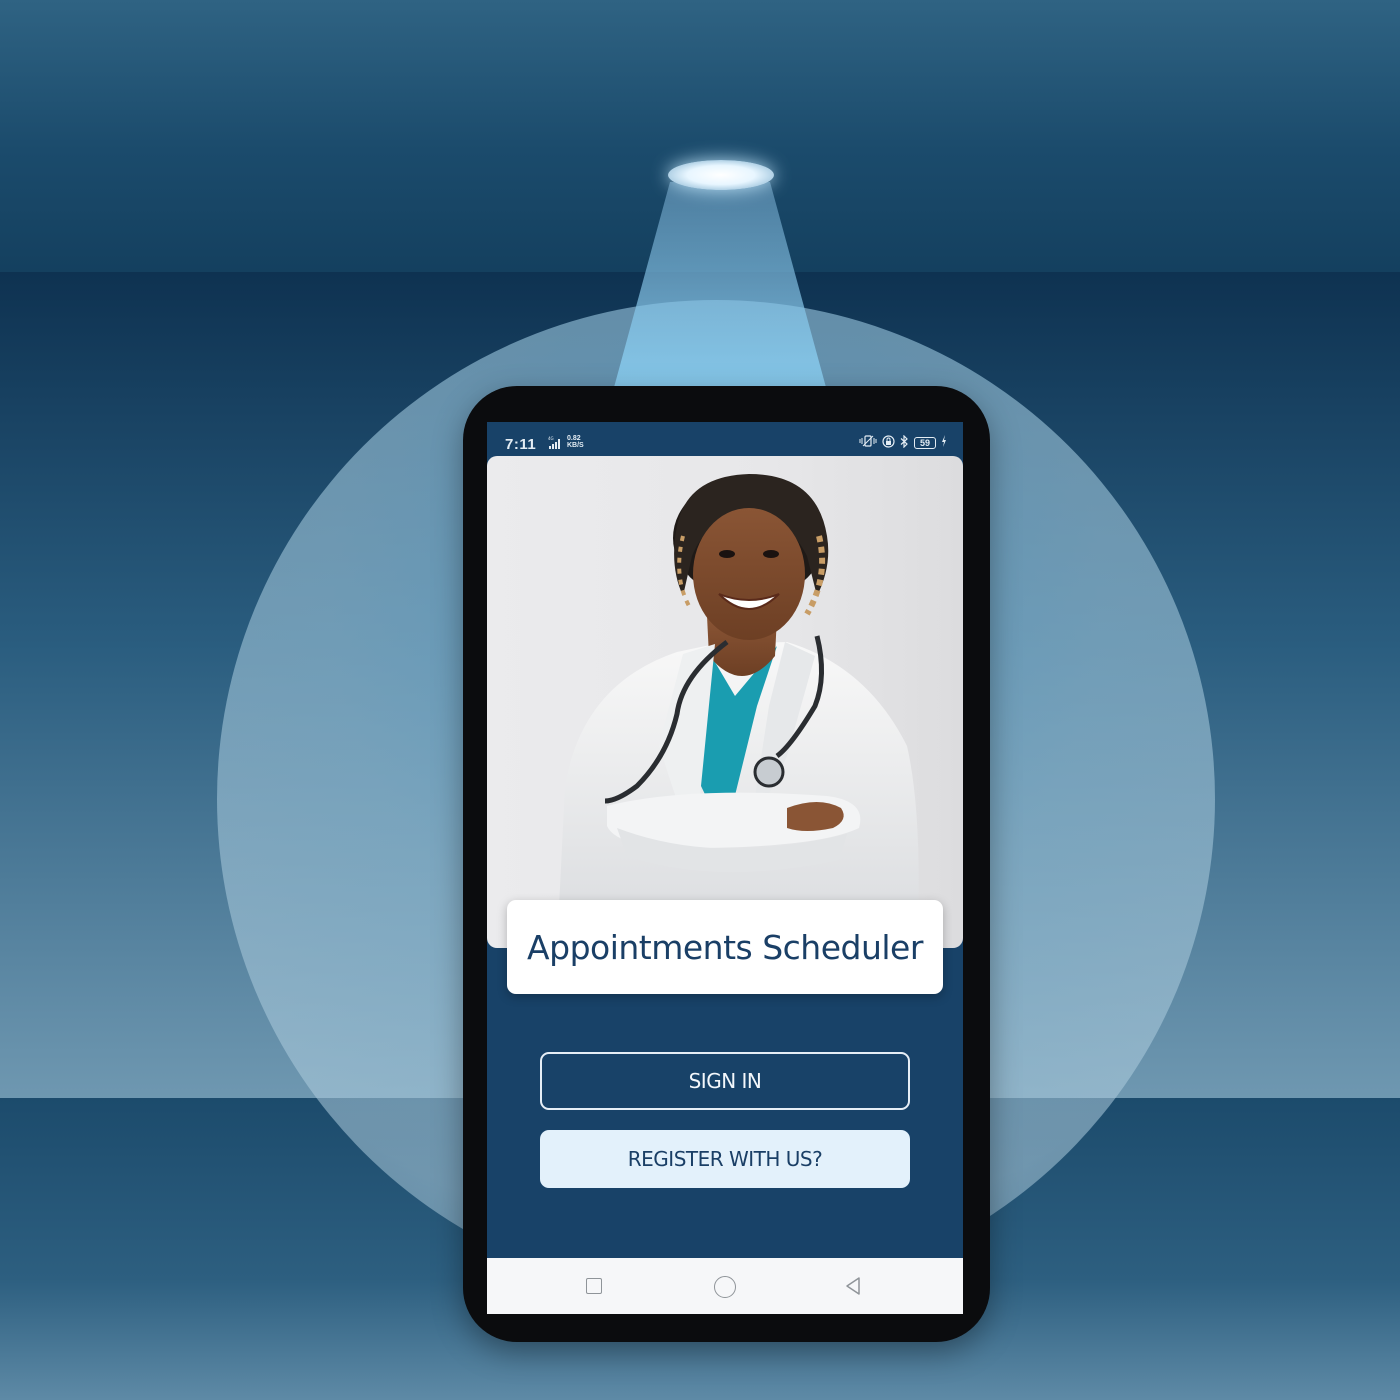 The height and width of the screenshot is (1400, 1400). Describe the element at coordinates (725, 1159) in the screenshot. I see `register-button: REGISTER WITH US?` at that location.